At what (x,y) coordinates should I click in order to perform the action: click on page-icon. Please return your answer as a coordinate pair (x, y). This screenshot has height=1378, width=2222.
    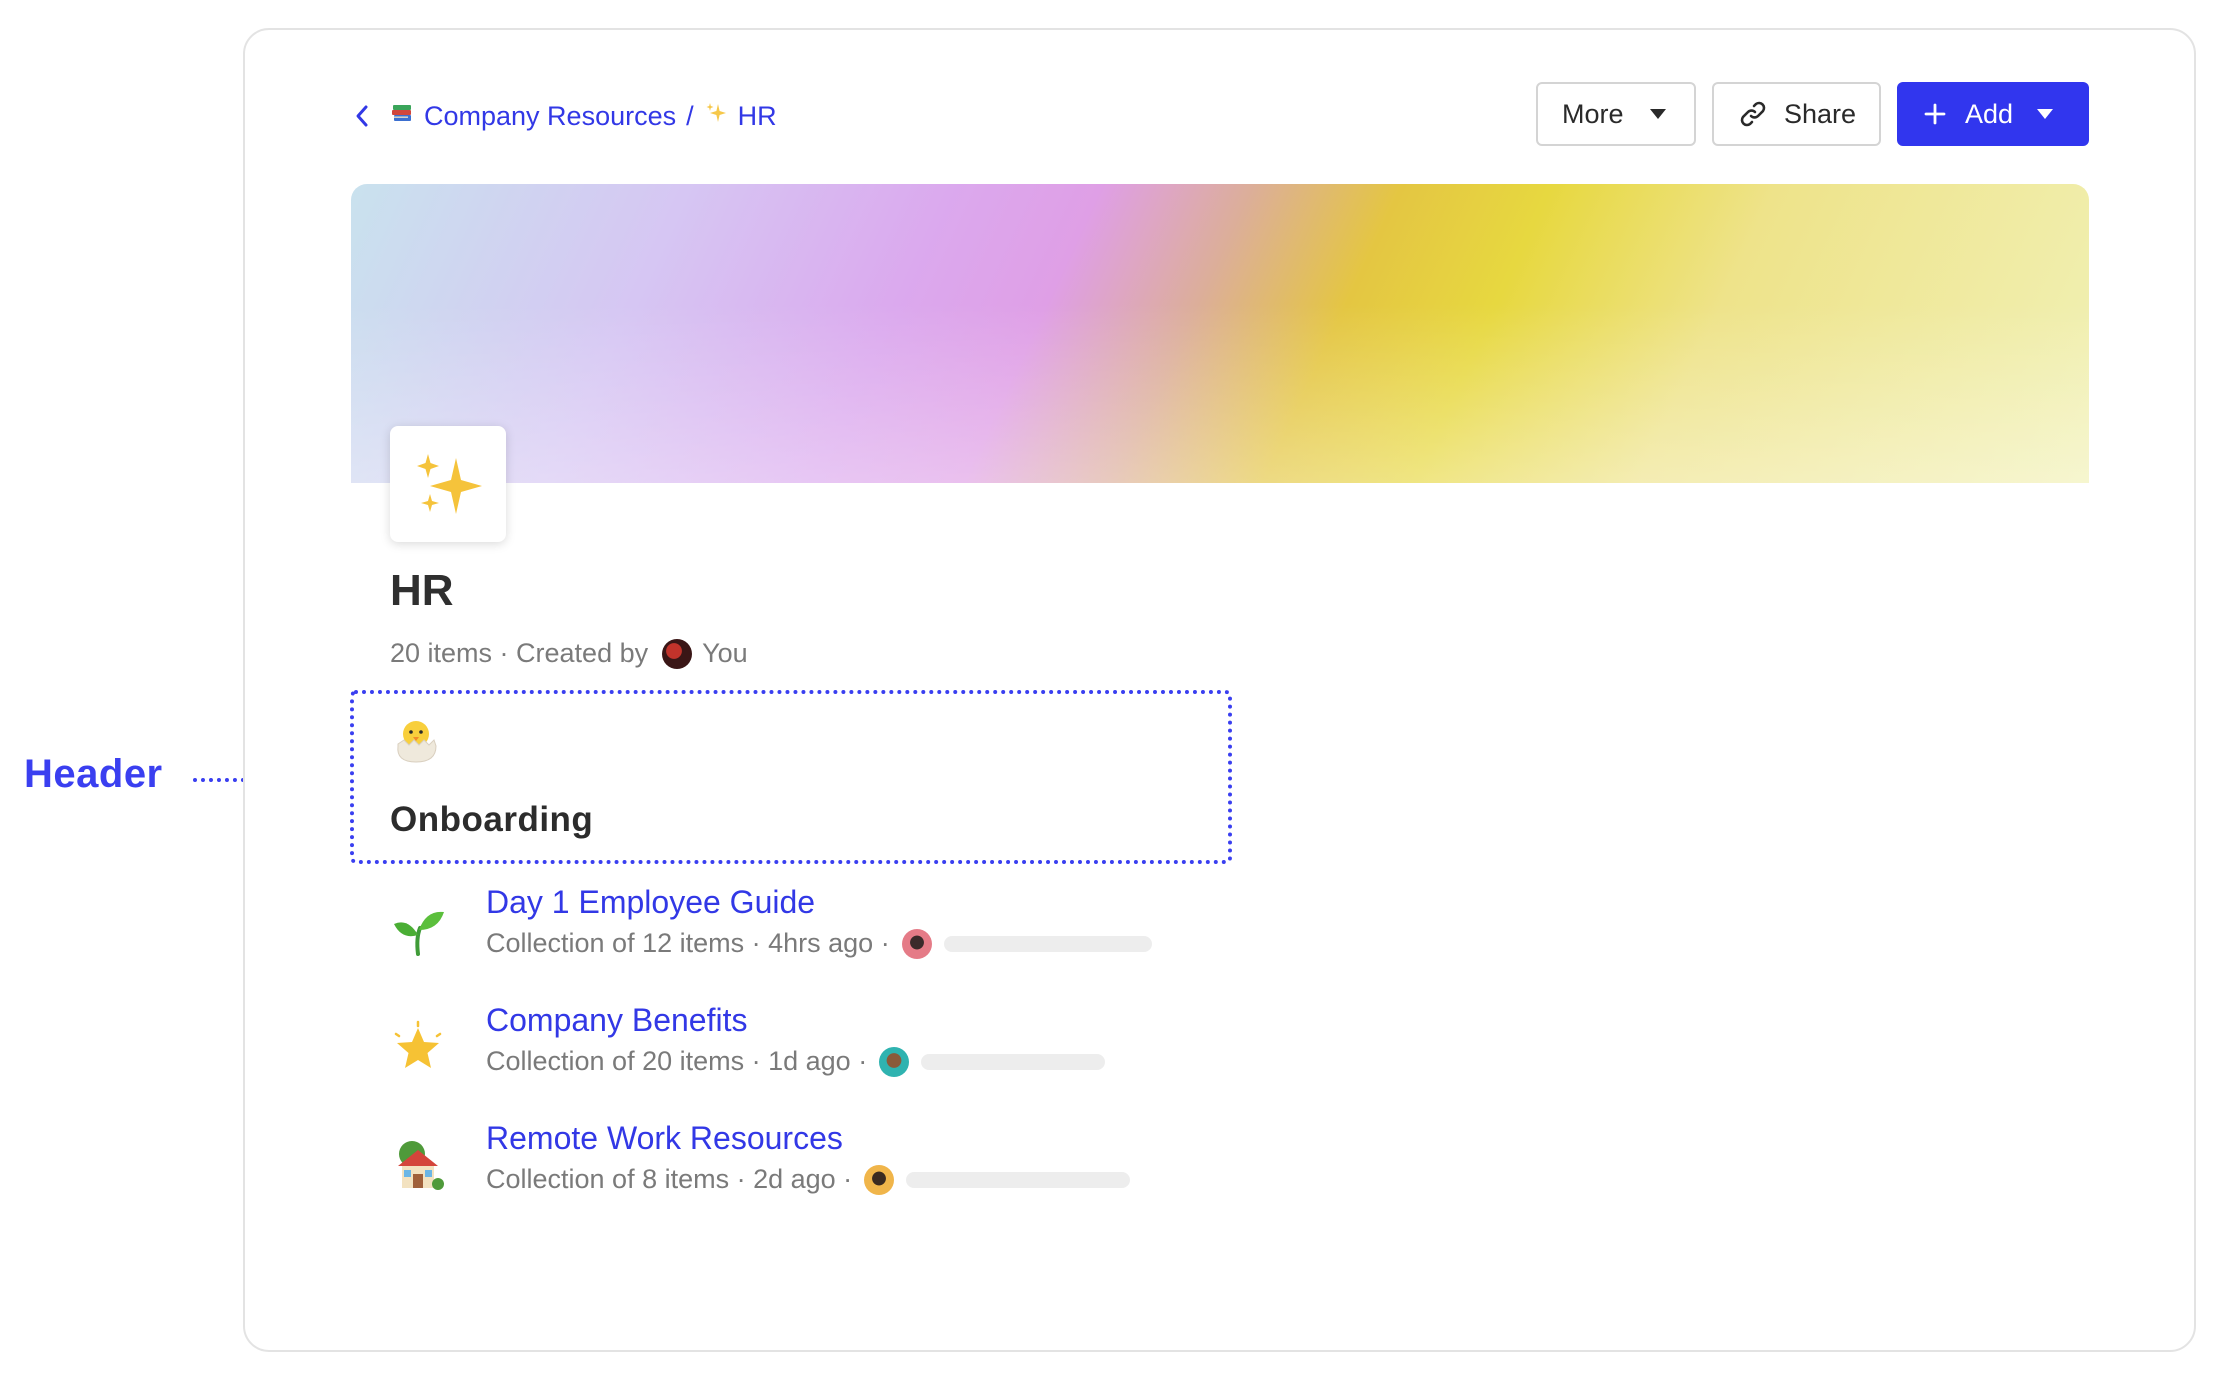
    Looking at the image, I should click on (448, 484).